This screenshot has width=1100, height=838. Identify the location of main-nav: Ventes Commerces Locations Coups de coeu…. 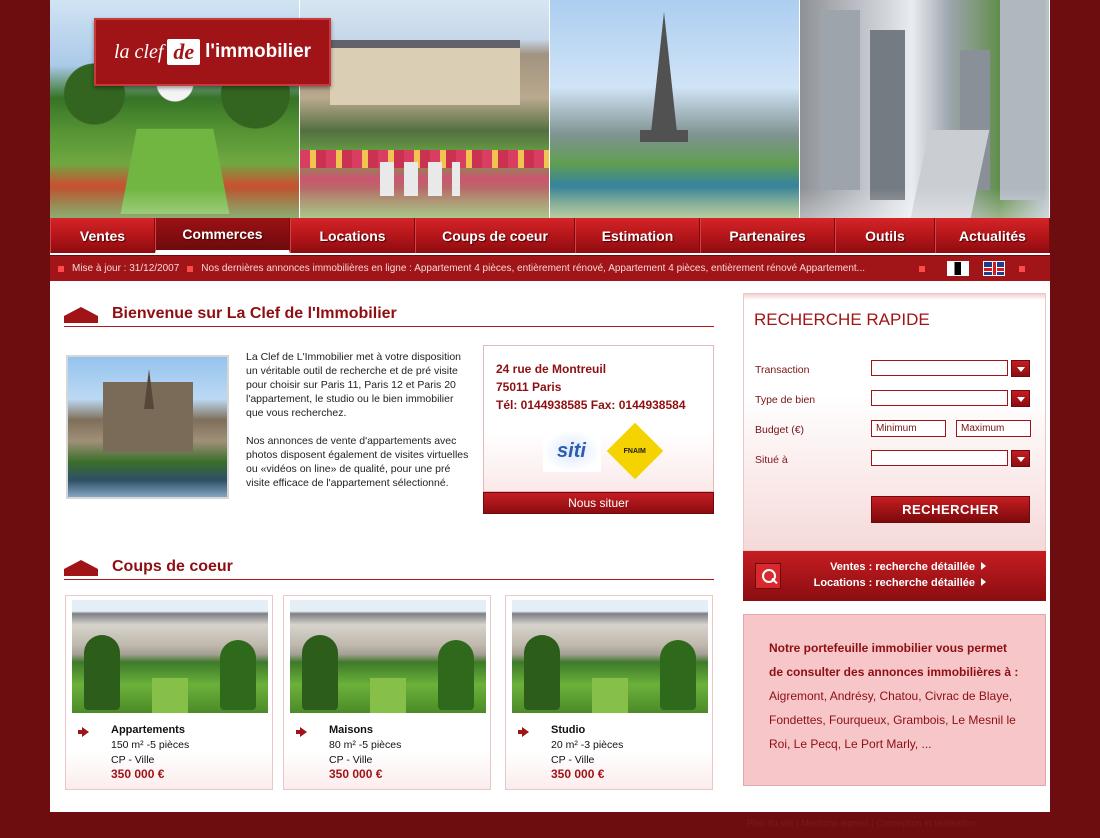
(550, 235).